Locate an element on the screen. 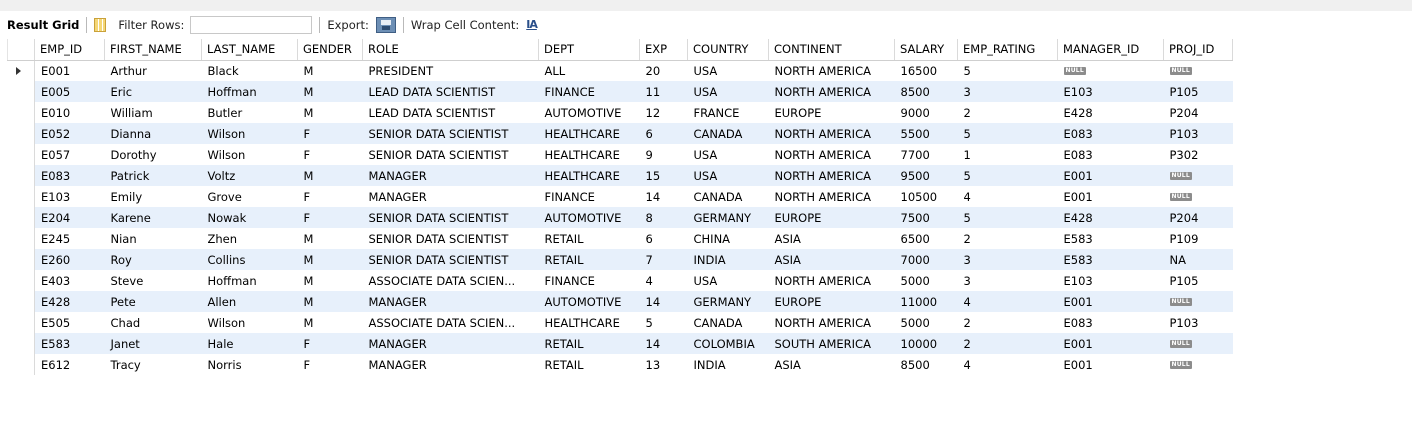 This screenshot has width=1412, height=441. table-cell: Norris is located at coordinates (250, 364).